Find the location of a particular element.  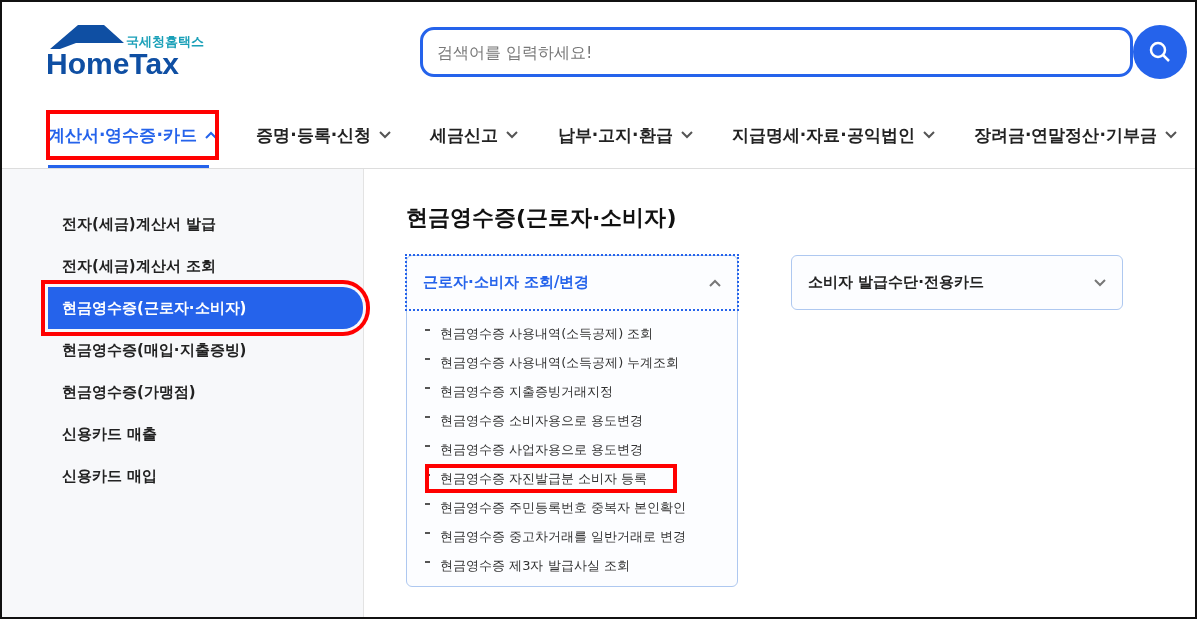

search-field: 검색어를 입력하세요! is located at coordinates (776, 52).